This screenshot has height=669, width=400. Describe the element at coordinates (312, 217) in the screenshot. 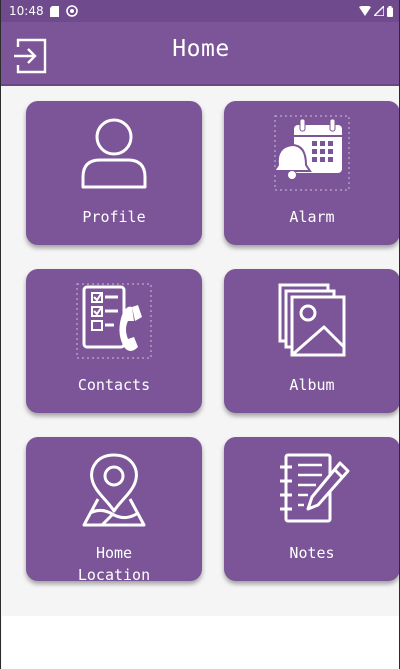

I see `tile-label-alarm: Alarm` at that location.